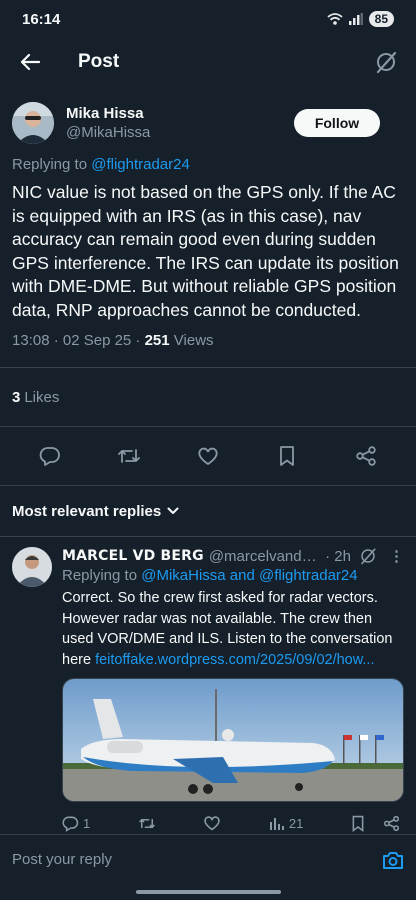 This screenshot has height=900, width=416. Describe the element at coordinates (375, 823) in the screenshot. I see `reply-extra-actions` at that location.